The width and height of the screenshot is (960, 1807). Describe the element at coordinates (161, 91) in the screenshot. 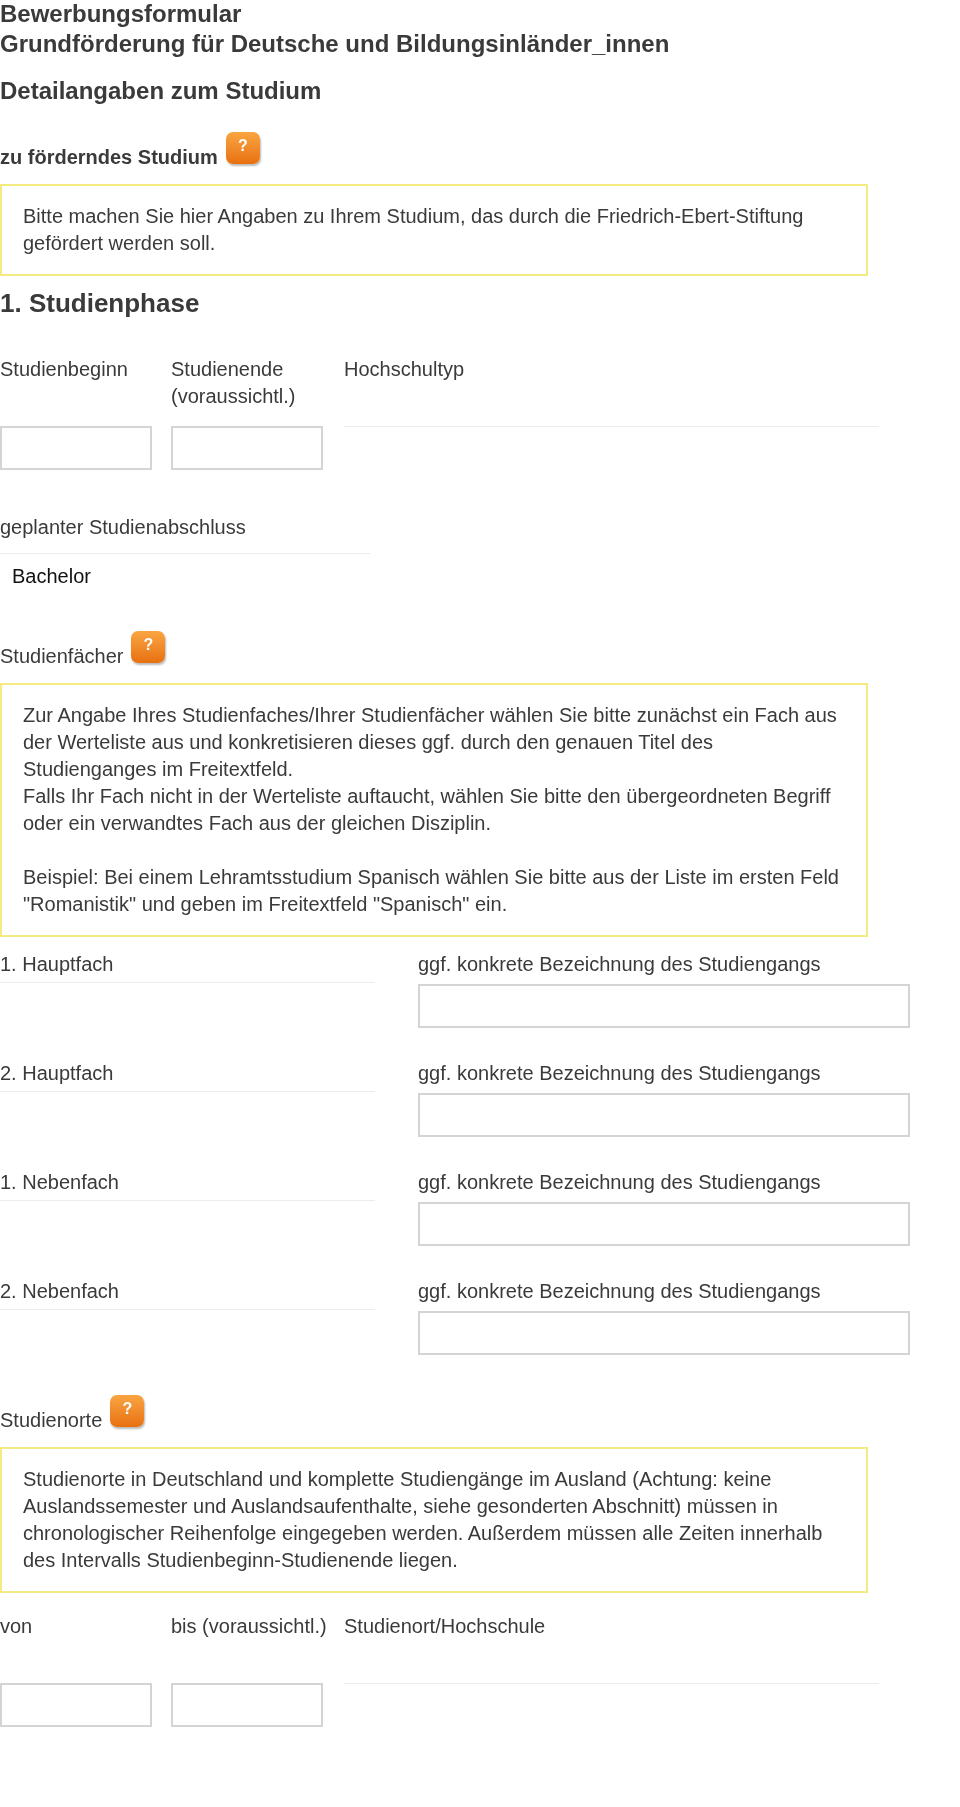

I see `page-heading: Detailangaben zum Studium` at that location.